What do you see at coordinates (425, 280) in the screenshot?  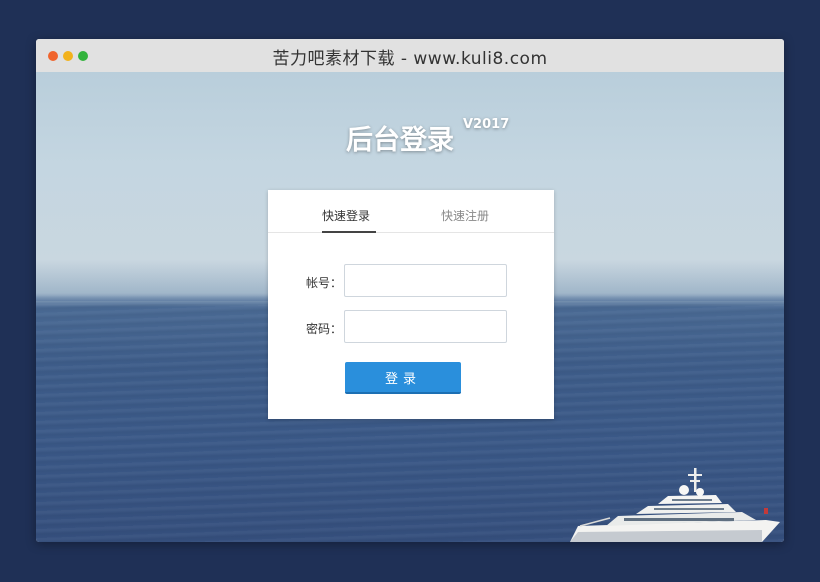 I see `username-input` at bounding box center [425, 280].